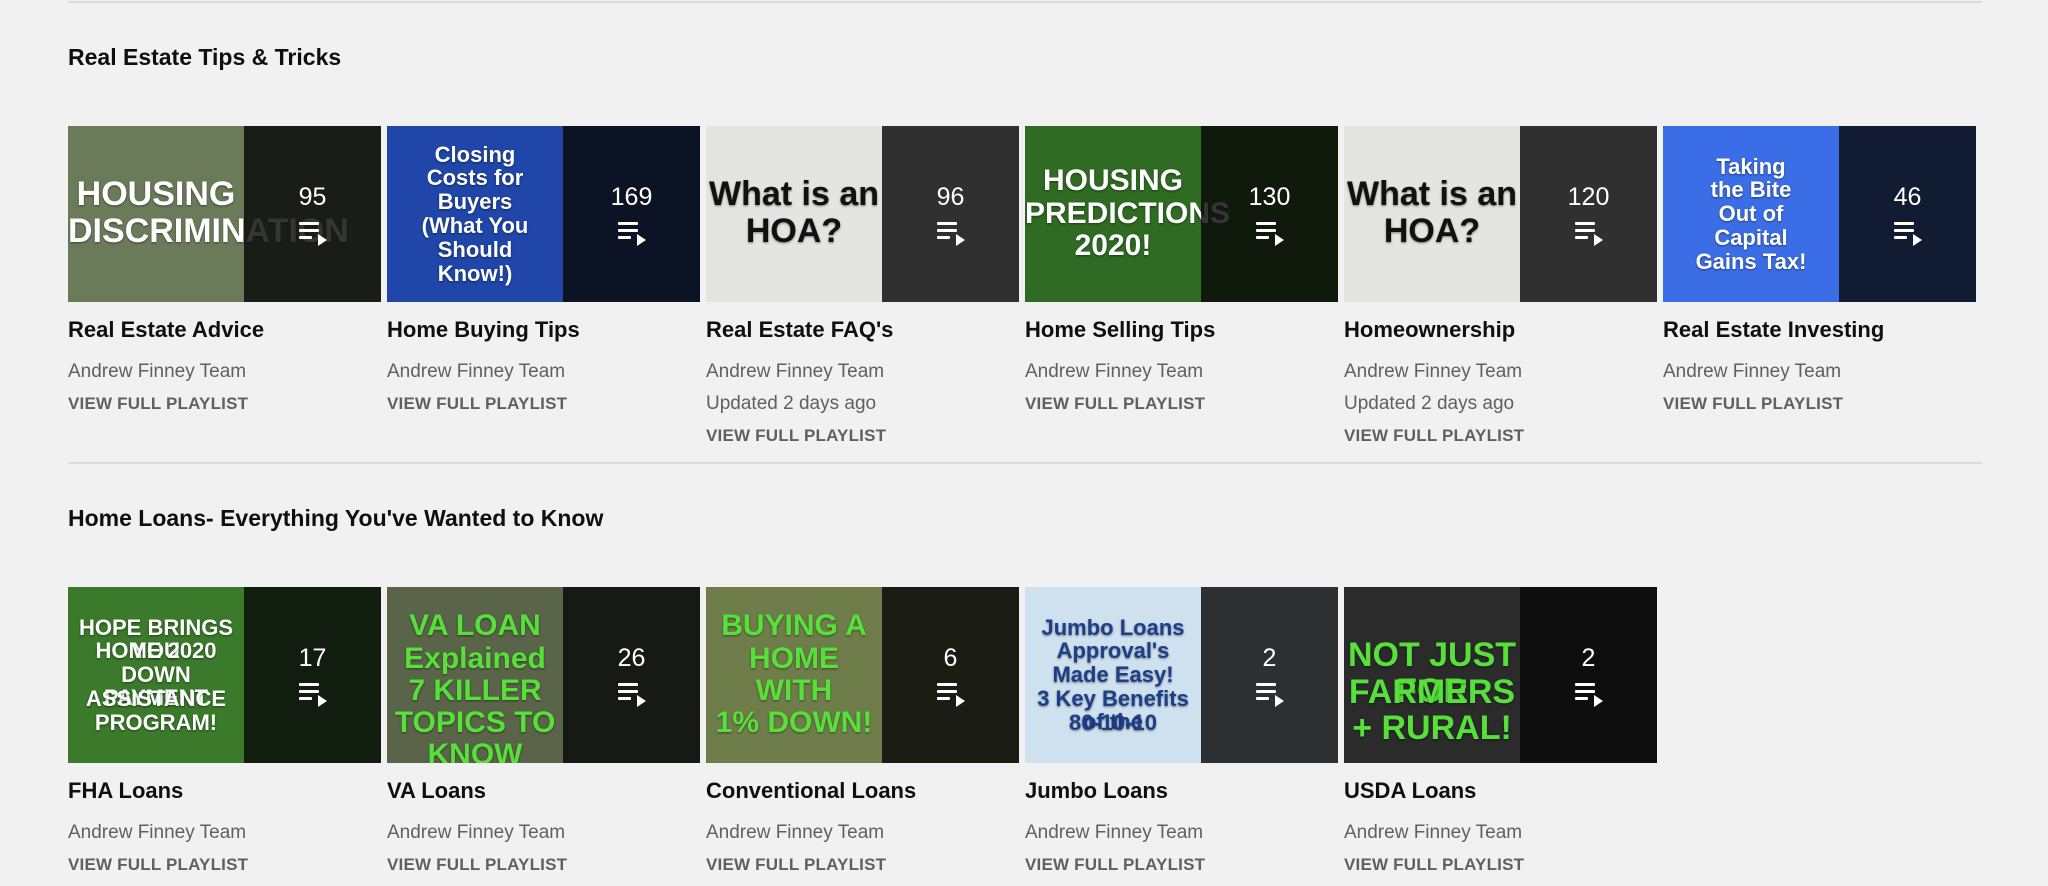  I want to click on playlist-thumbnail: HOUSING DISCRIMINATION 95, so click(224, 214).